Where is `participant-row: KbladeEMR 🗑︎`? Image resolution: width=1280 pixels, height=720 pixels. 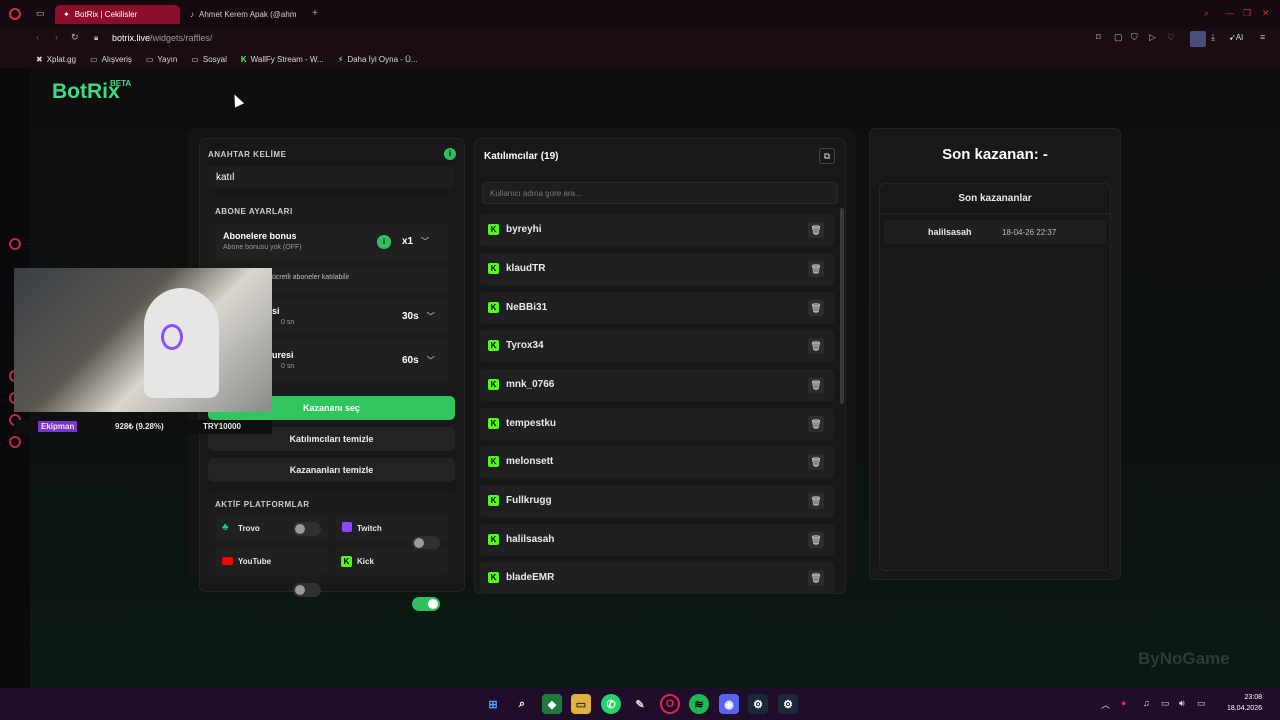 participant-row: KbladeEMR 🗑︎ is located at coordinates (657, 578).